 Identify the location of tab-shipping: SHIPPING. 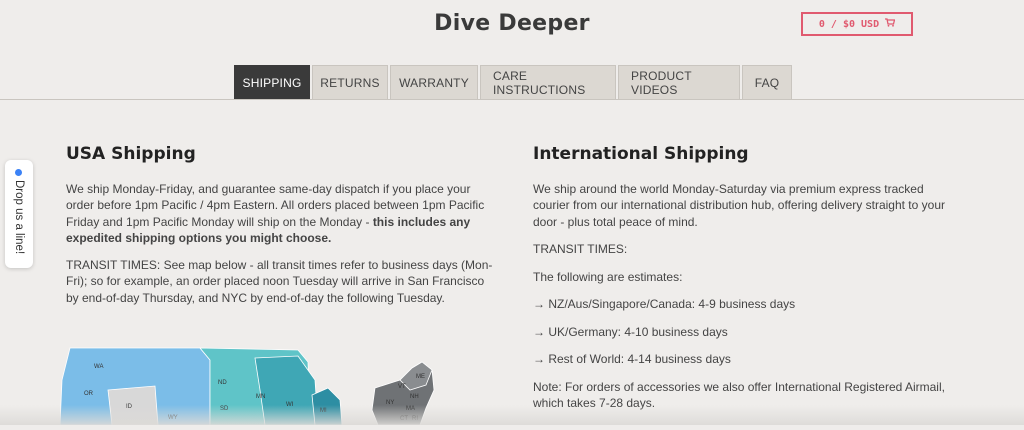
(272, 82).